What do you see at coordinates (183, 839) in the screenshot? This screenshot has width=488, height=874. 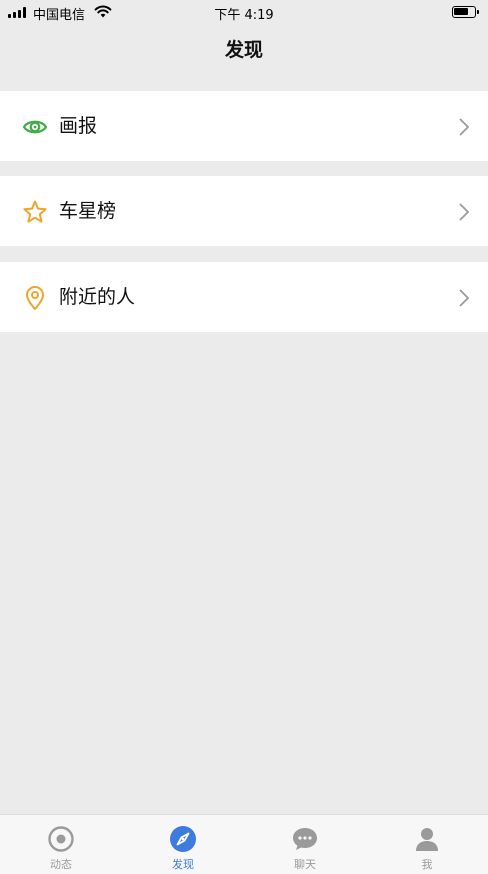 I see `compass-icon` at bounding box center [183, 839].